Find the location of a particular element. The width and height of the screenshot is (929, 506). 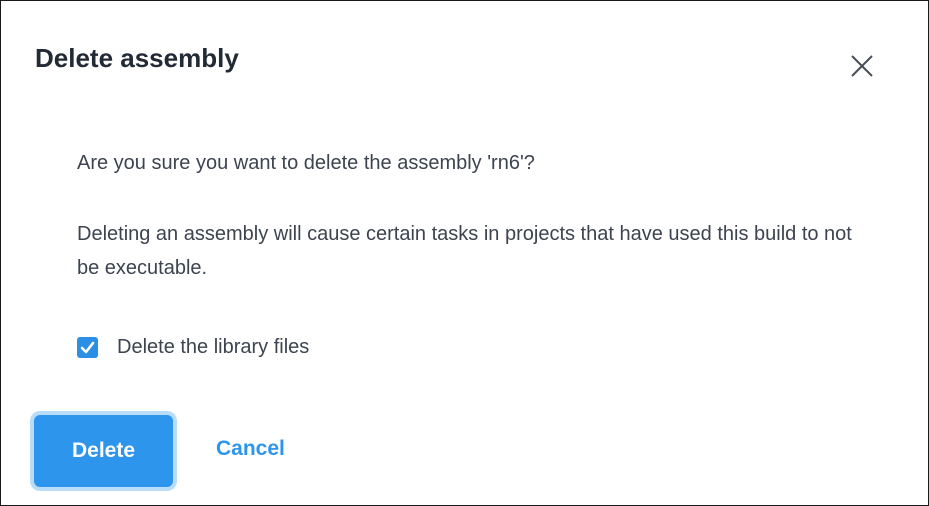

checkmark-icon is located at coordinates (87, 347).